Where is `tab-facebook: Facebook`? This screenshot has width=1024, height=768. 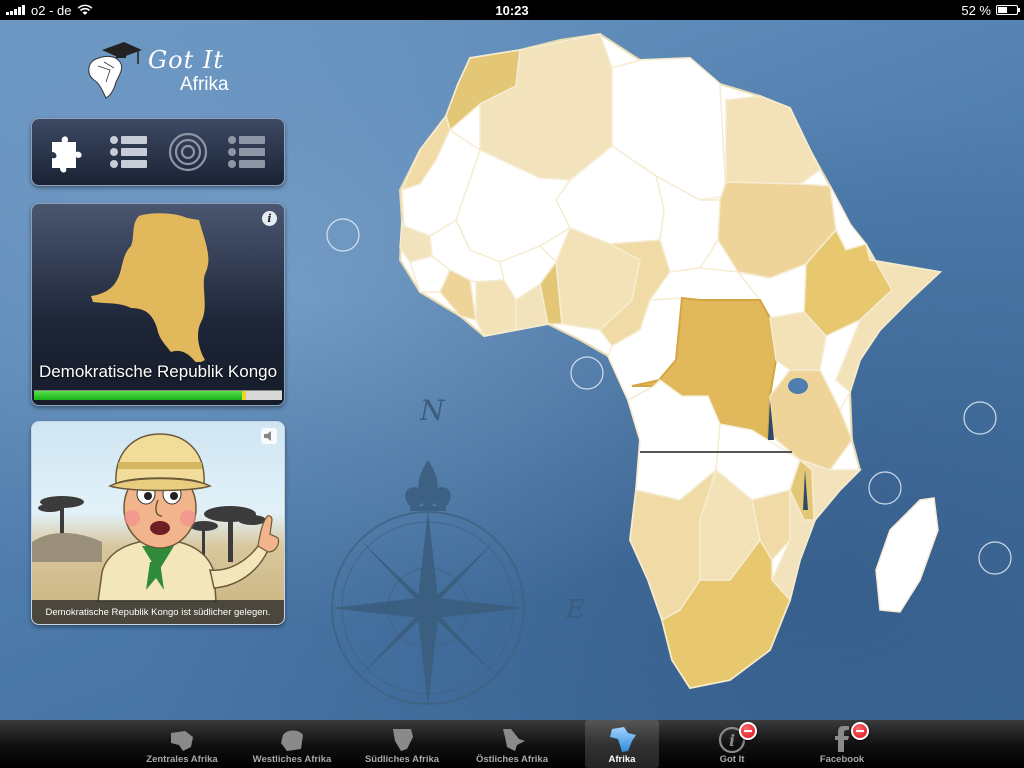
tab-facebook: Facebook is located at coordinates (842, 744).